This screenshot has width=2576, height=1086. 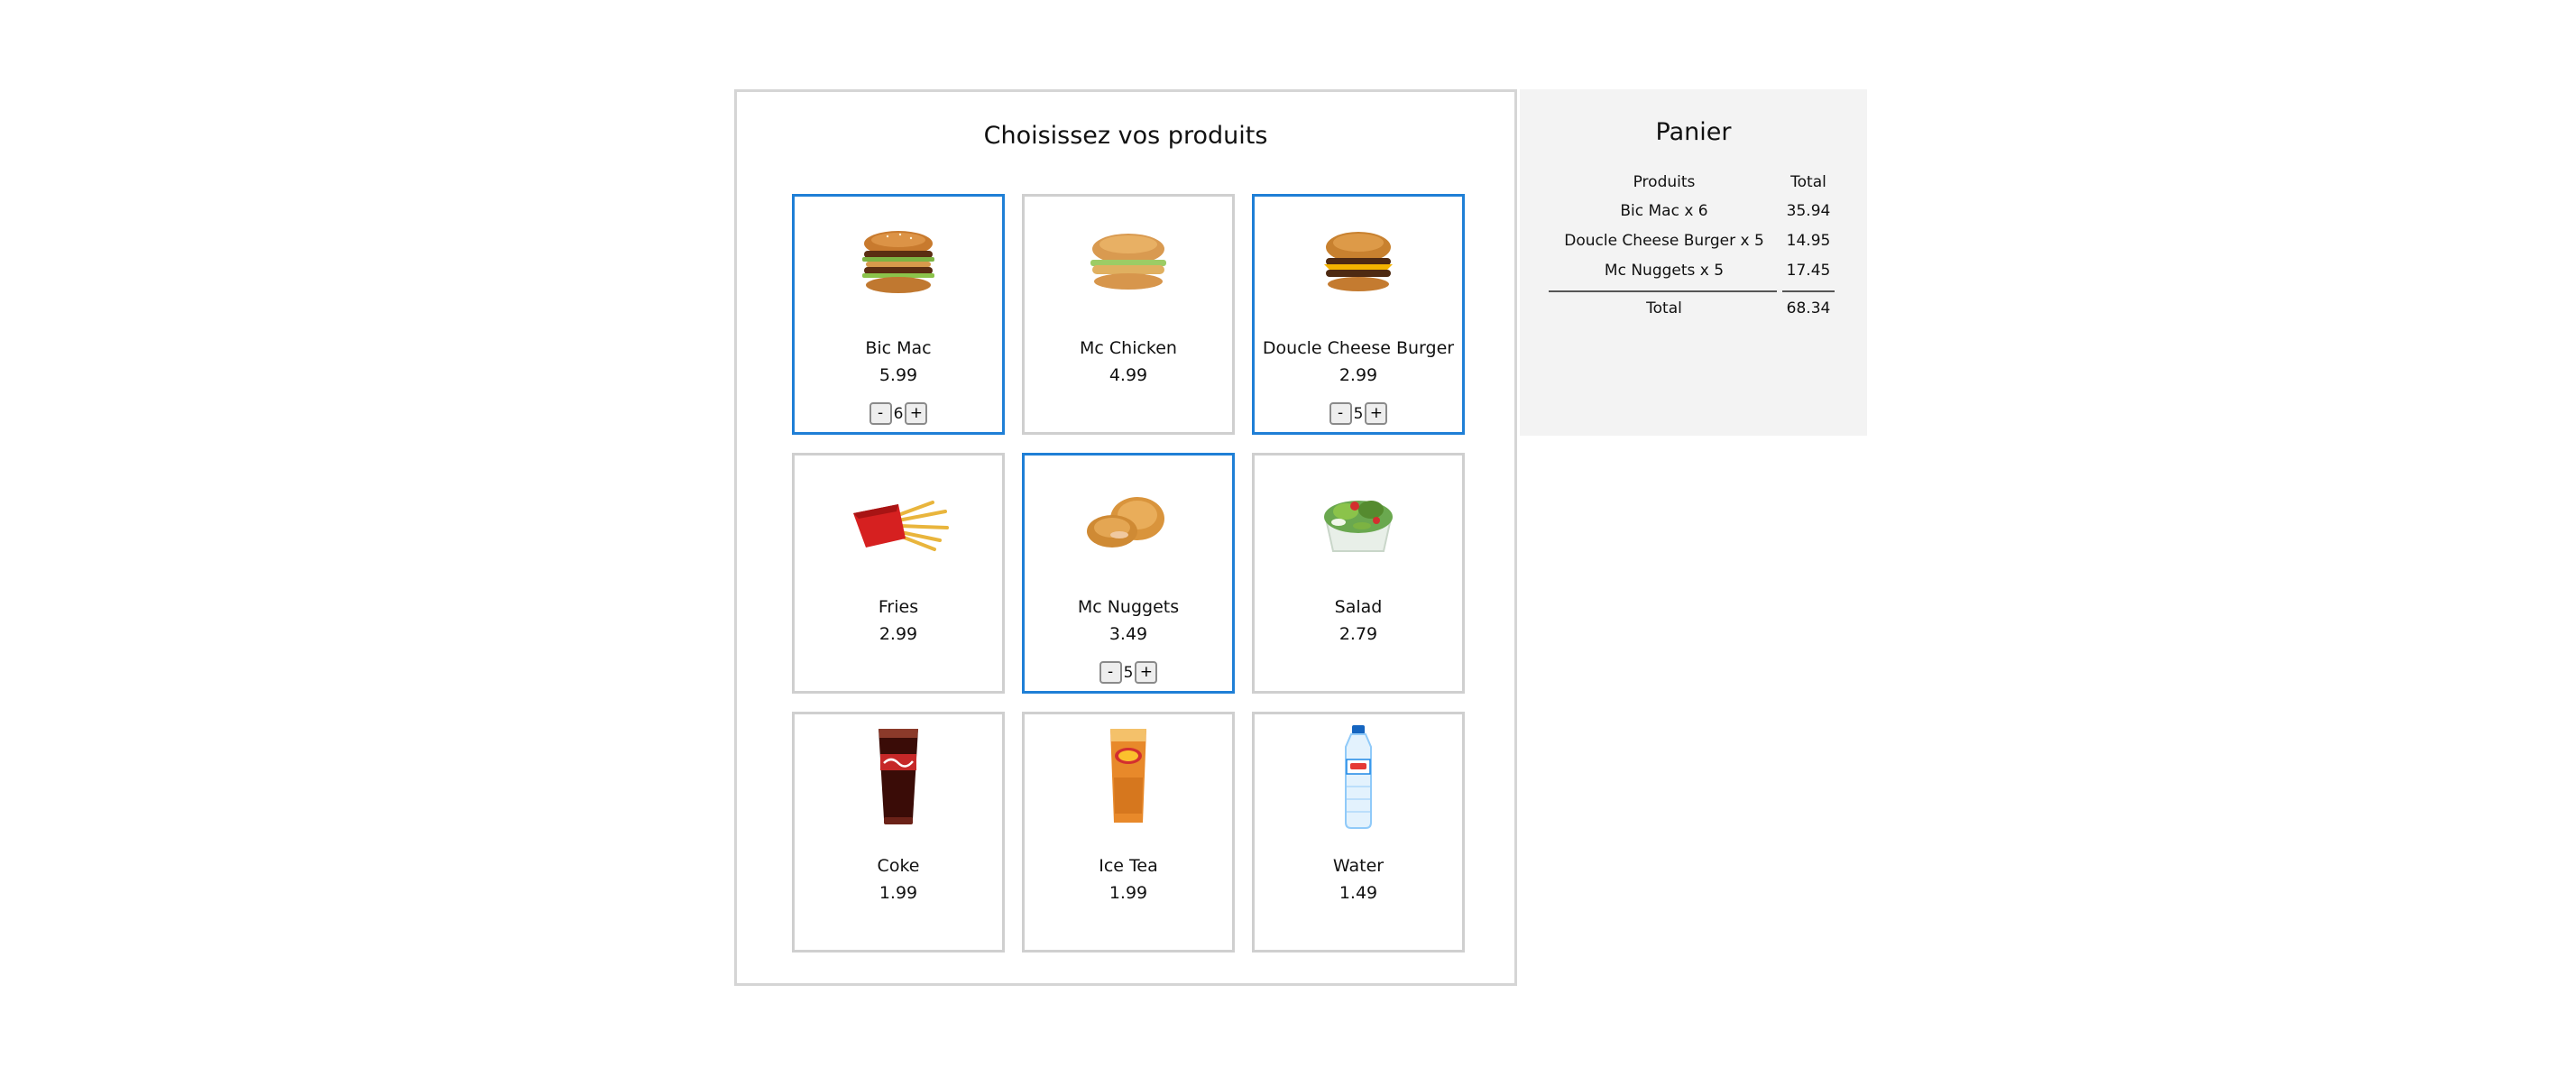 What do you see at coordinates (1664, 182) in the screenshot?
I see `cart-header-products: Produits` at bounding box center [1664, 182].